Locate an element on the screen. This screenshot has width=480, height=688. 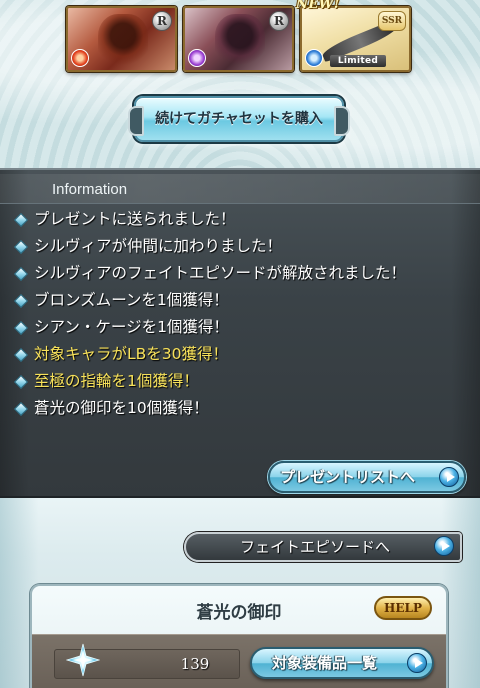
info-message-text: 至極の指輪を1個獲得！ is located at coordinates (116, 381).